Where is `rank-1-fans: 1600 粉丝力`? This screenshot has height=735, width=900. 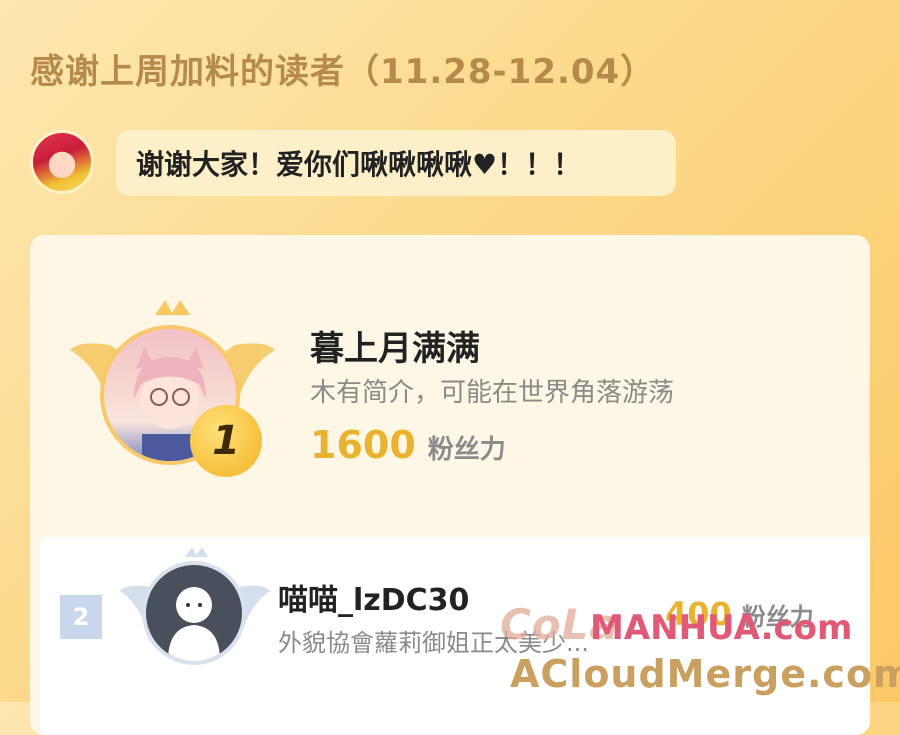
rank-1-fans: 1600 粉丝力 is located at coordinates (408, 445).